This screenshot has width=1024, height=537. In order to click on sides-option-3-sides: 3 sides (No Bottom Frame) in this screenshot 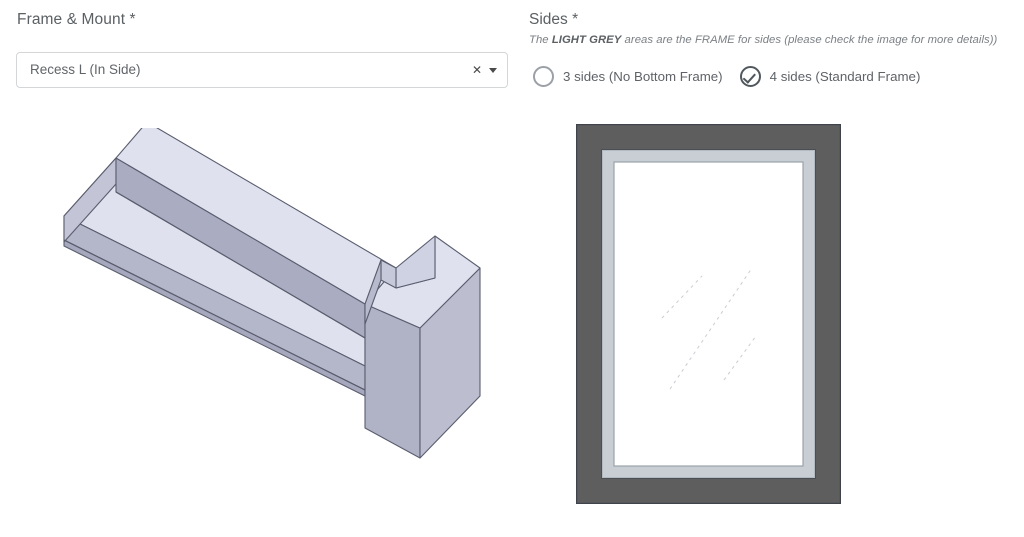, I will do `click(628, 76)`.